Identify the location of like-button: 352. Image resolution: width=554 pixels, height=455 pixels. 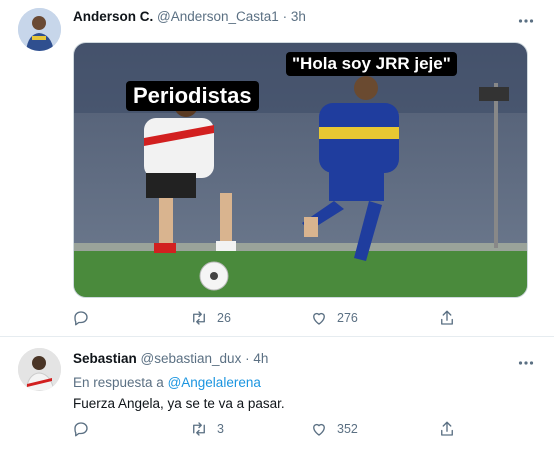
(334, 429).